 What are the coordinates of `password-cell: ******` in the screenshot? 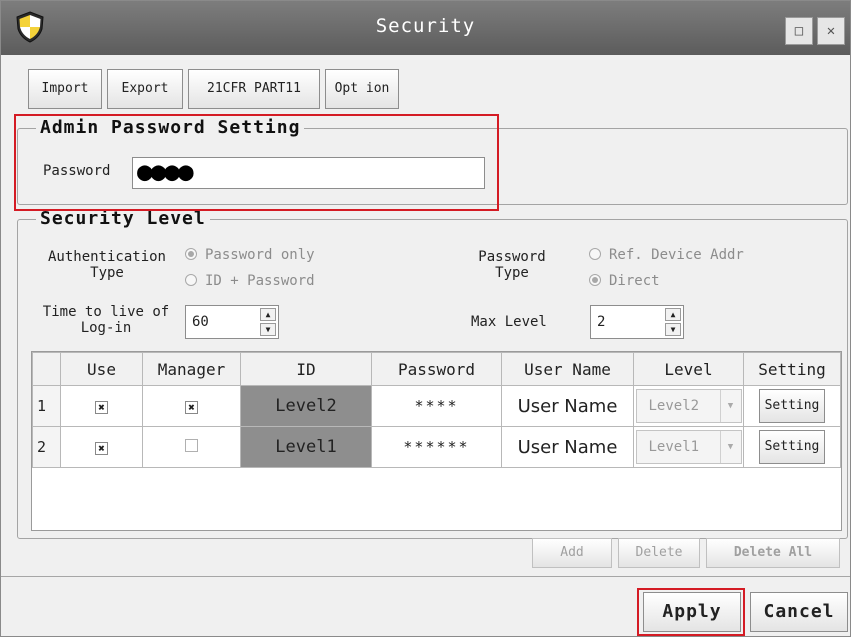 It's located at (436, 447).